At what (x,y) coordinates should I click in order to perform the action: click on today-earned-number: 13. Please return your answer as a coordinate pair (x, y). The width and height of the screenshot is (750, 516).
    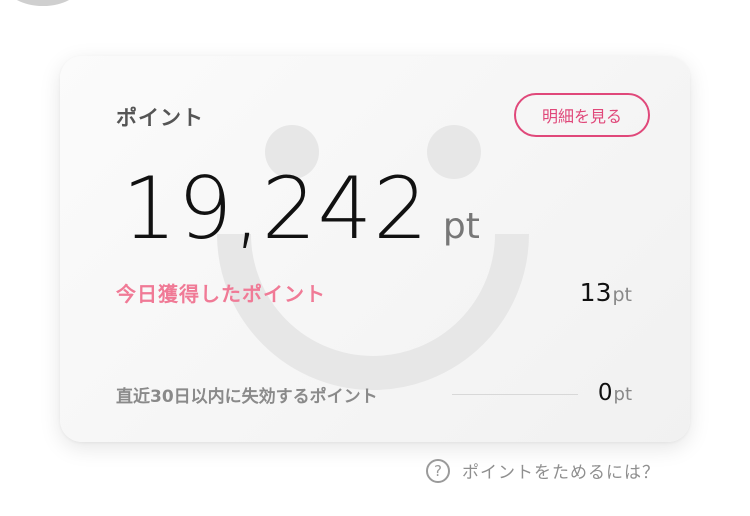
    Looking at the image, I should click on (595, 292).